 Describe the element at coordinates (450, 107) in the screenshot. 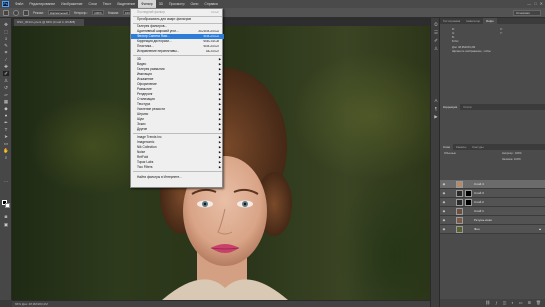

I see `tab-adjustments: Коррекция` at that location.